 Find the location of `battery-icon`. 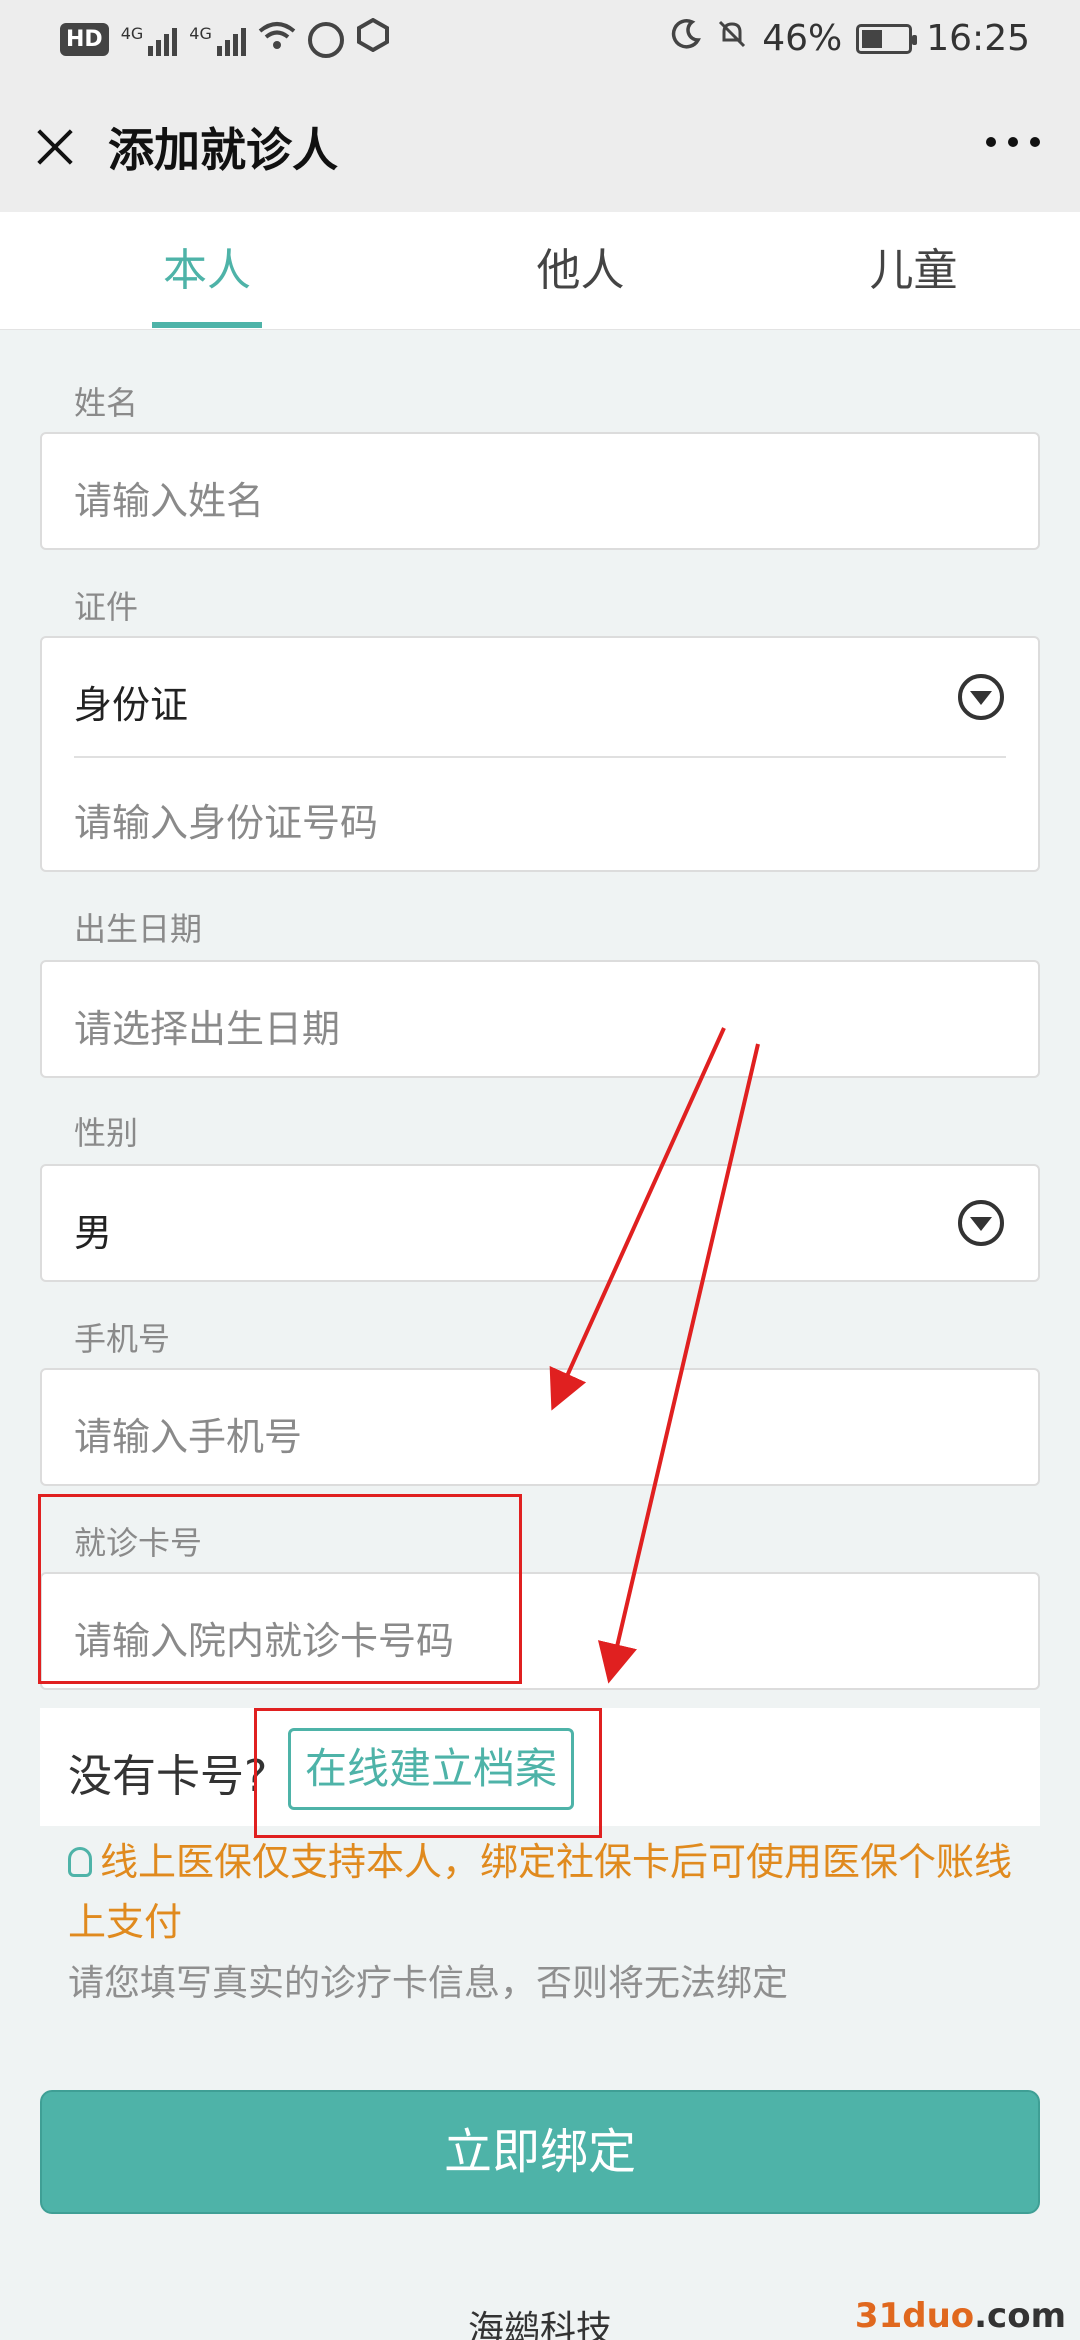

battery-icon is located at coordinates (887, 38).